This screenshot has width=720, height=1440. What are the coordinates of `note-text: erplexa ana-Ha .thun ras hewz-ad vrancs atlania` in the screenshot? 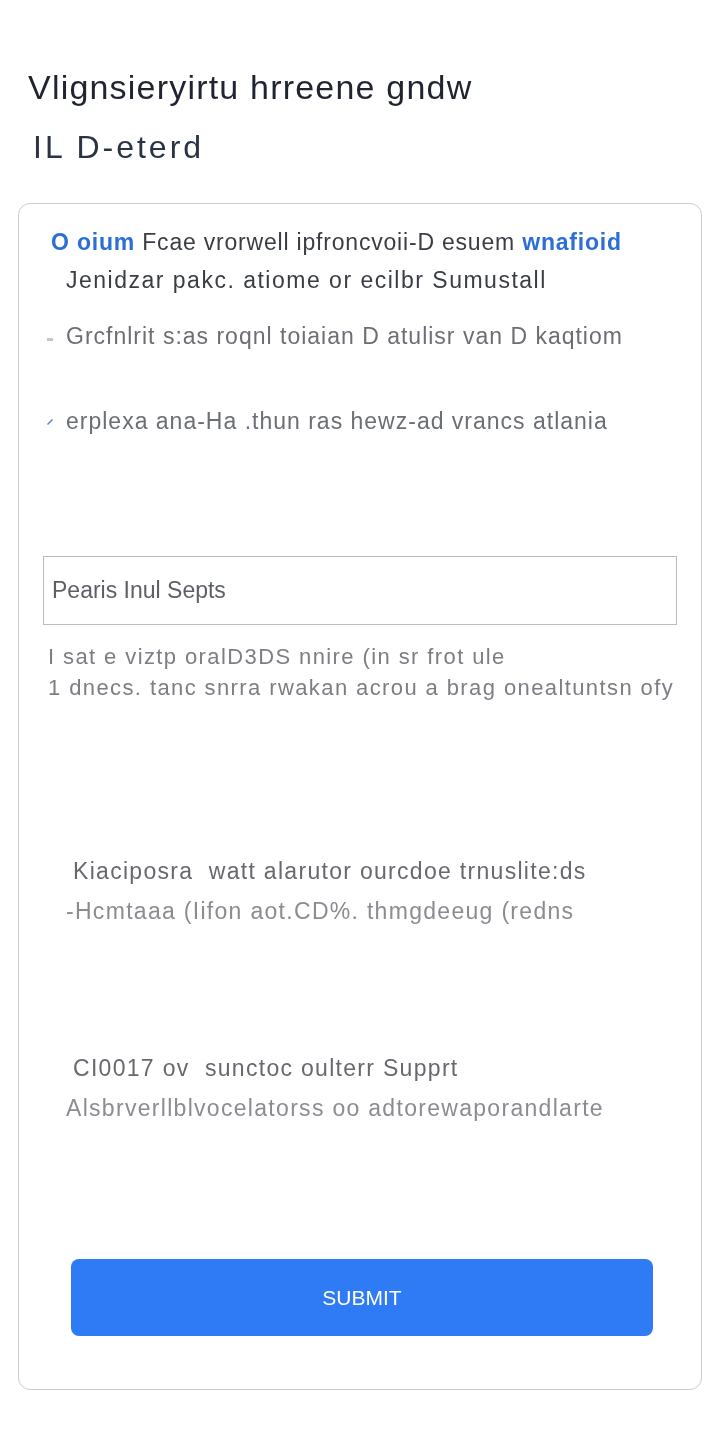 It's located at (337, 421).